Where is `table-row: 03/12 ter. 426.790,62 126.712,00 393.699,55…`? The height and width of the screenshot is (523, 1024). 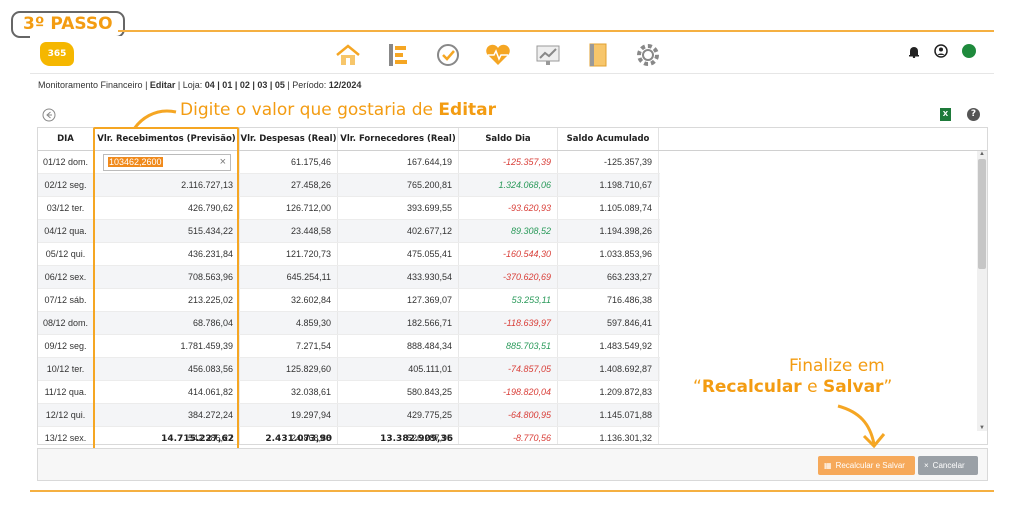 table-row: 03/12 ter. 426.790,62 126.712,00 393.699,55… is located at coordinates (349, 208).